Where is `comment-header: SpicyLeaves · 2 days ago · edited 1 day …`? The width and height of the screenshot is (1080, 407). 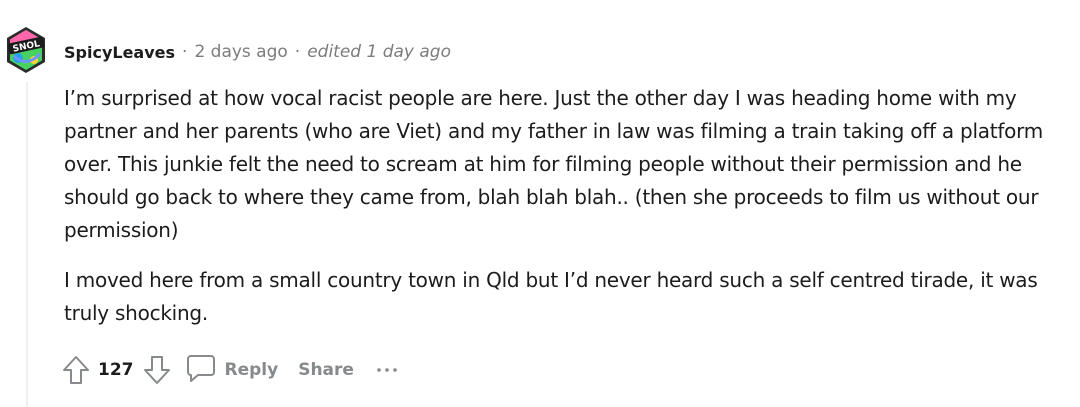
comment-header: SpicyLeaves · 2 days ago · edited 1 day … is located at coordinates (257, 52).